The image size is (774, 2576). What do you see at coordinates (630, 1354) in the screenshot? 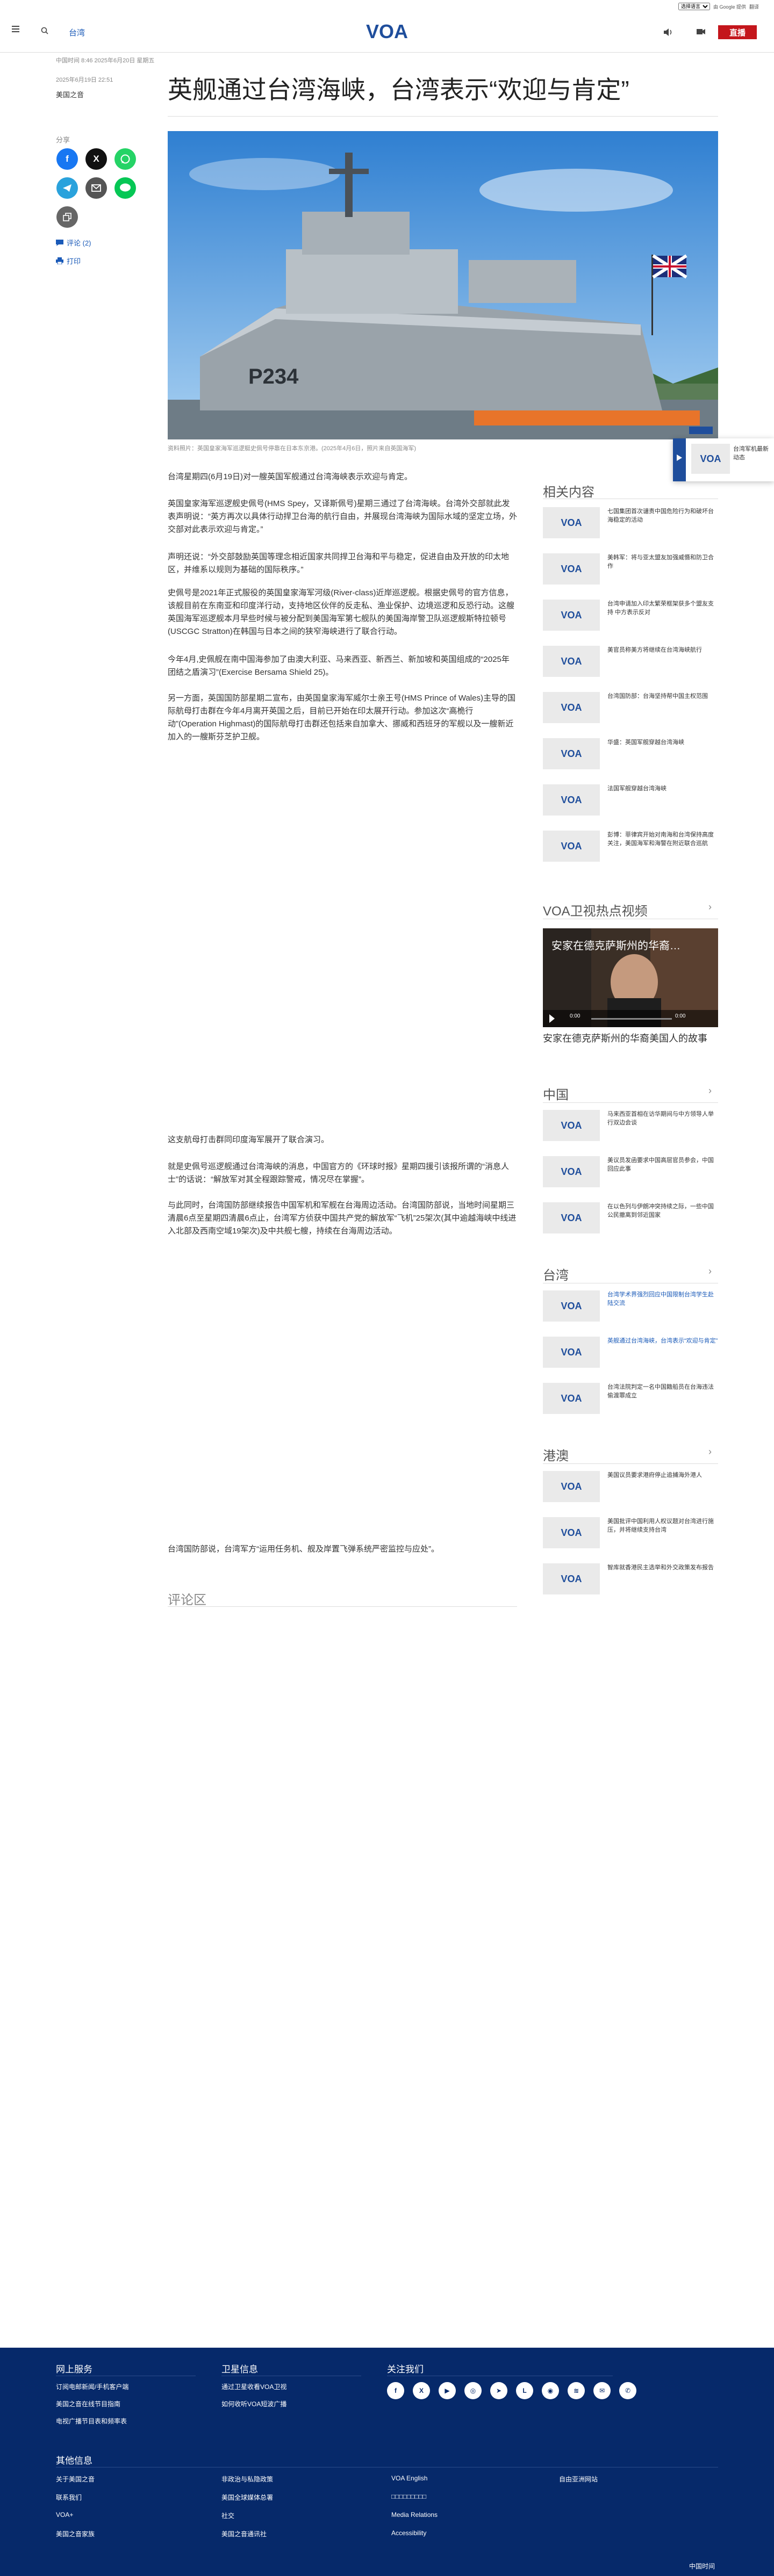
I see `taiwan-item: VOA 英舰通过台湾海峡，台湾表示“欢迎与肯定”` at bounding box center [630, 1354].